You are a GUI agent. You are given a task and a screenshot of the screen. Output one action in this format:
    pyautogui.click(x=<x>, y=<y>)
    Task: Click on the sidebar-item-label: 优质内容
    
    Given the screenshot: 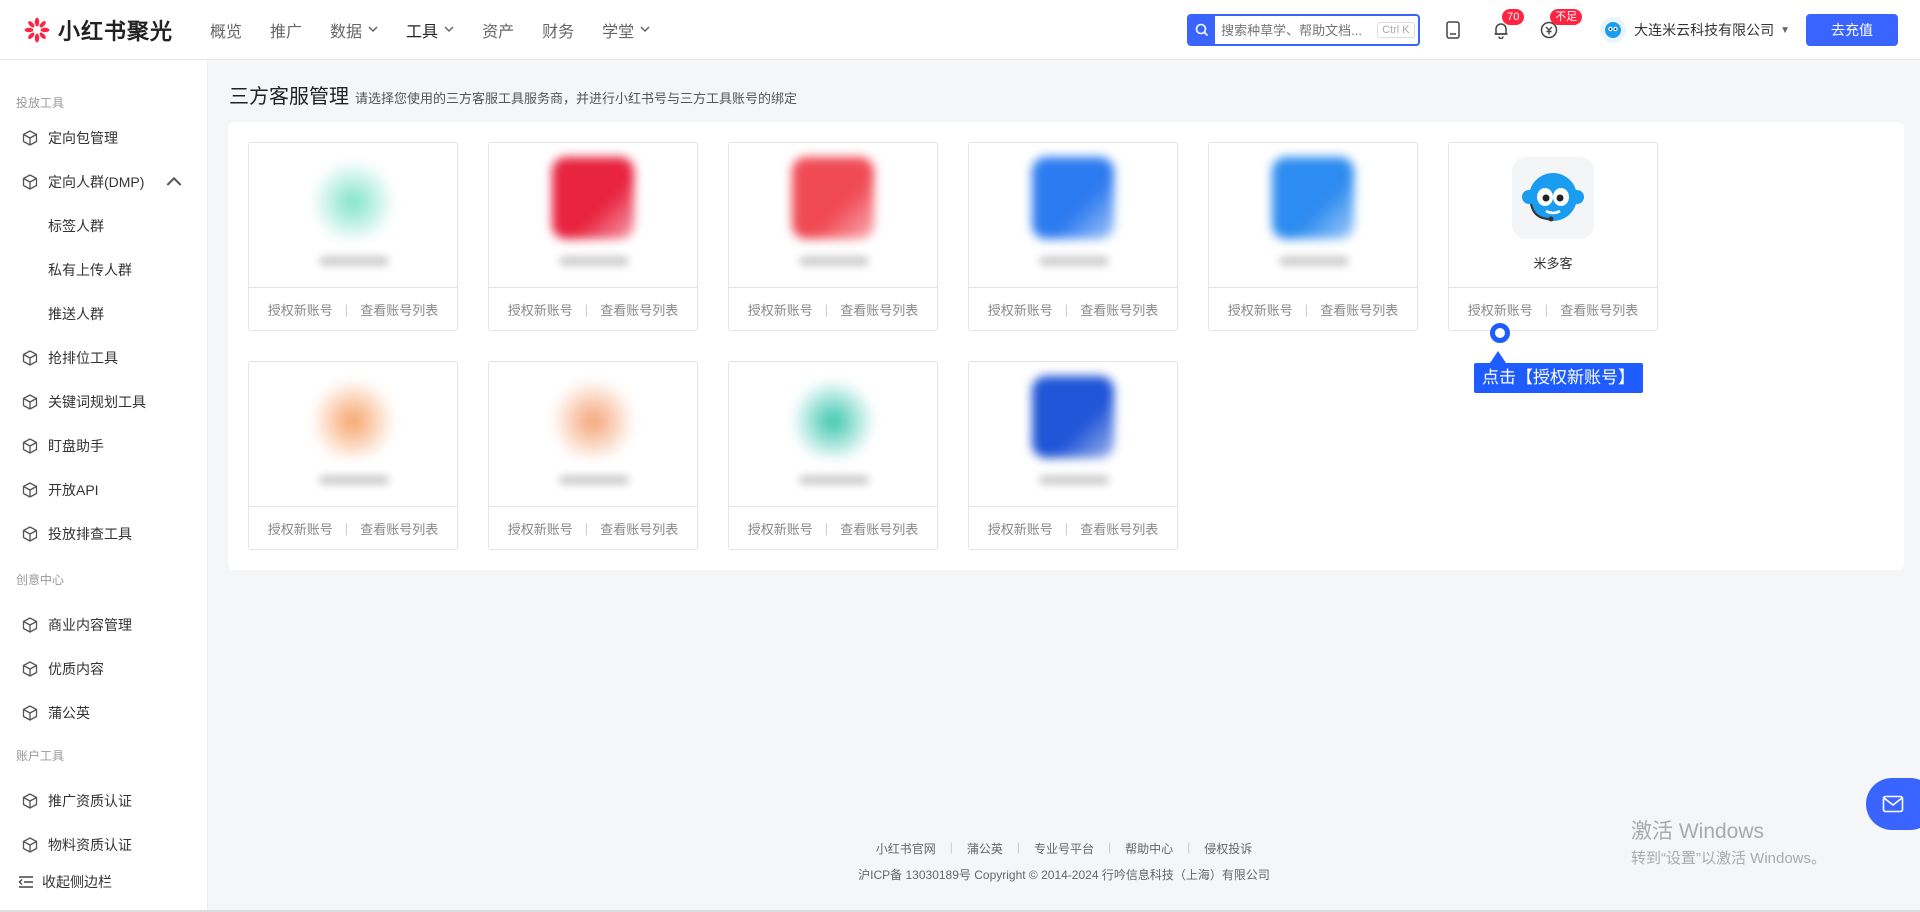 What is the action you would take?
    pyautogui.click(x=76, y=669)
    